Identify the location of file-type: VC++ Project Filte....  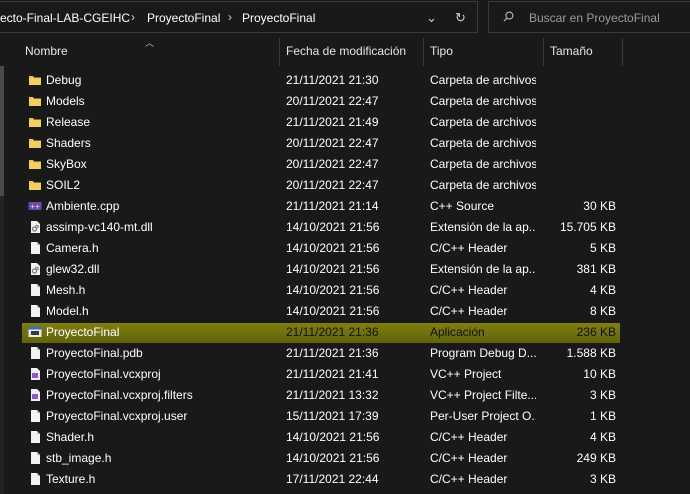
(483, 395).